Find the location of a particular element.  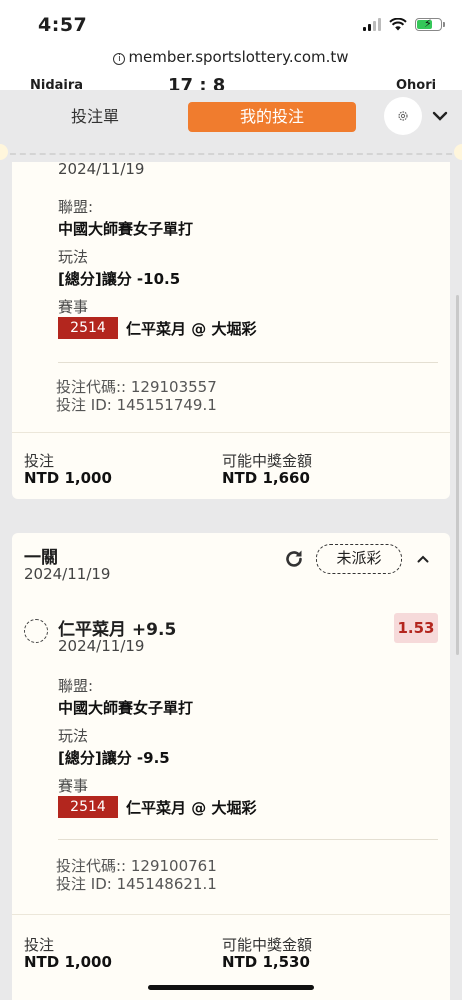

collapse-panel-button is located at coordinates (440, 116).